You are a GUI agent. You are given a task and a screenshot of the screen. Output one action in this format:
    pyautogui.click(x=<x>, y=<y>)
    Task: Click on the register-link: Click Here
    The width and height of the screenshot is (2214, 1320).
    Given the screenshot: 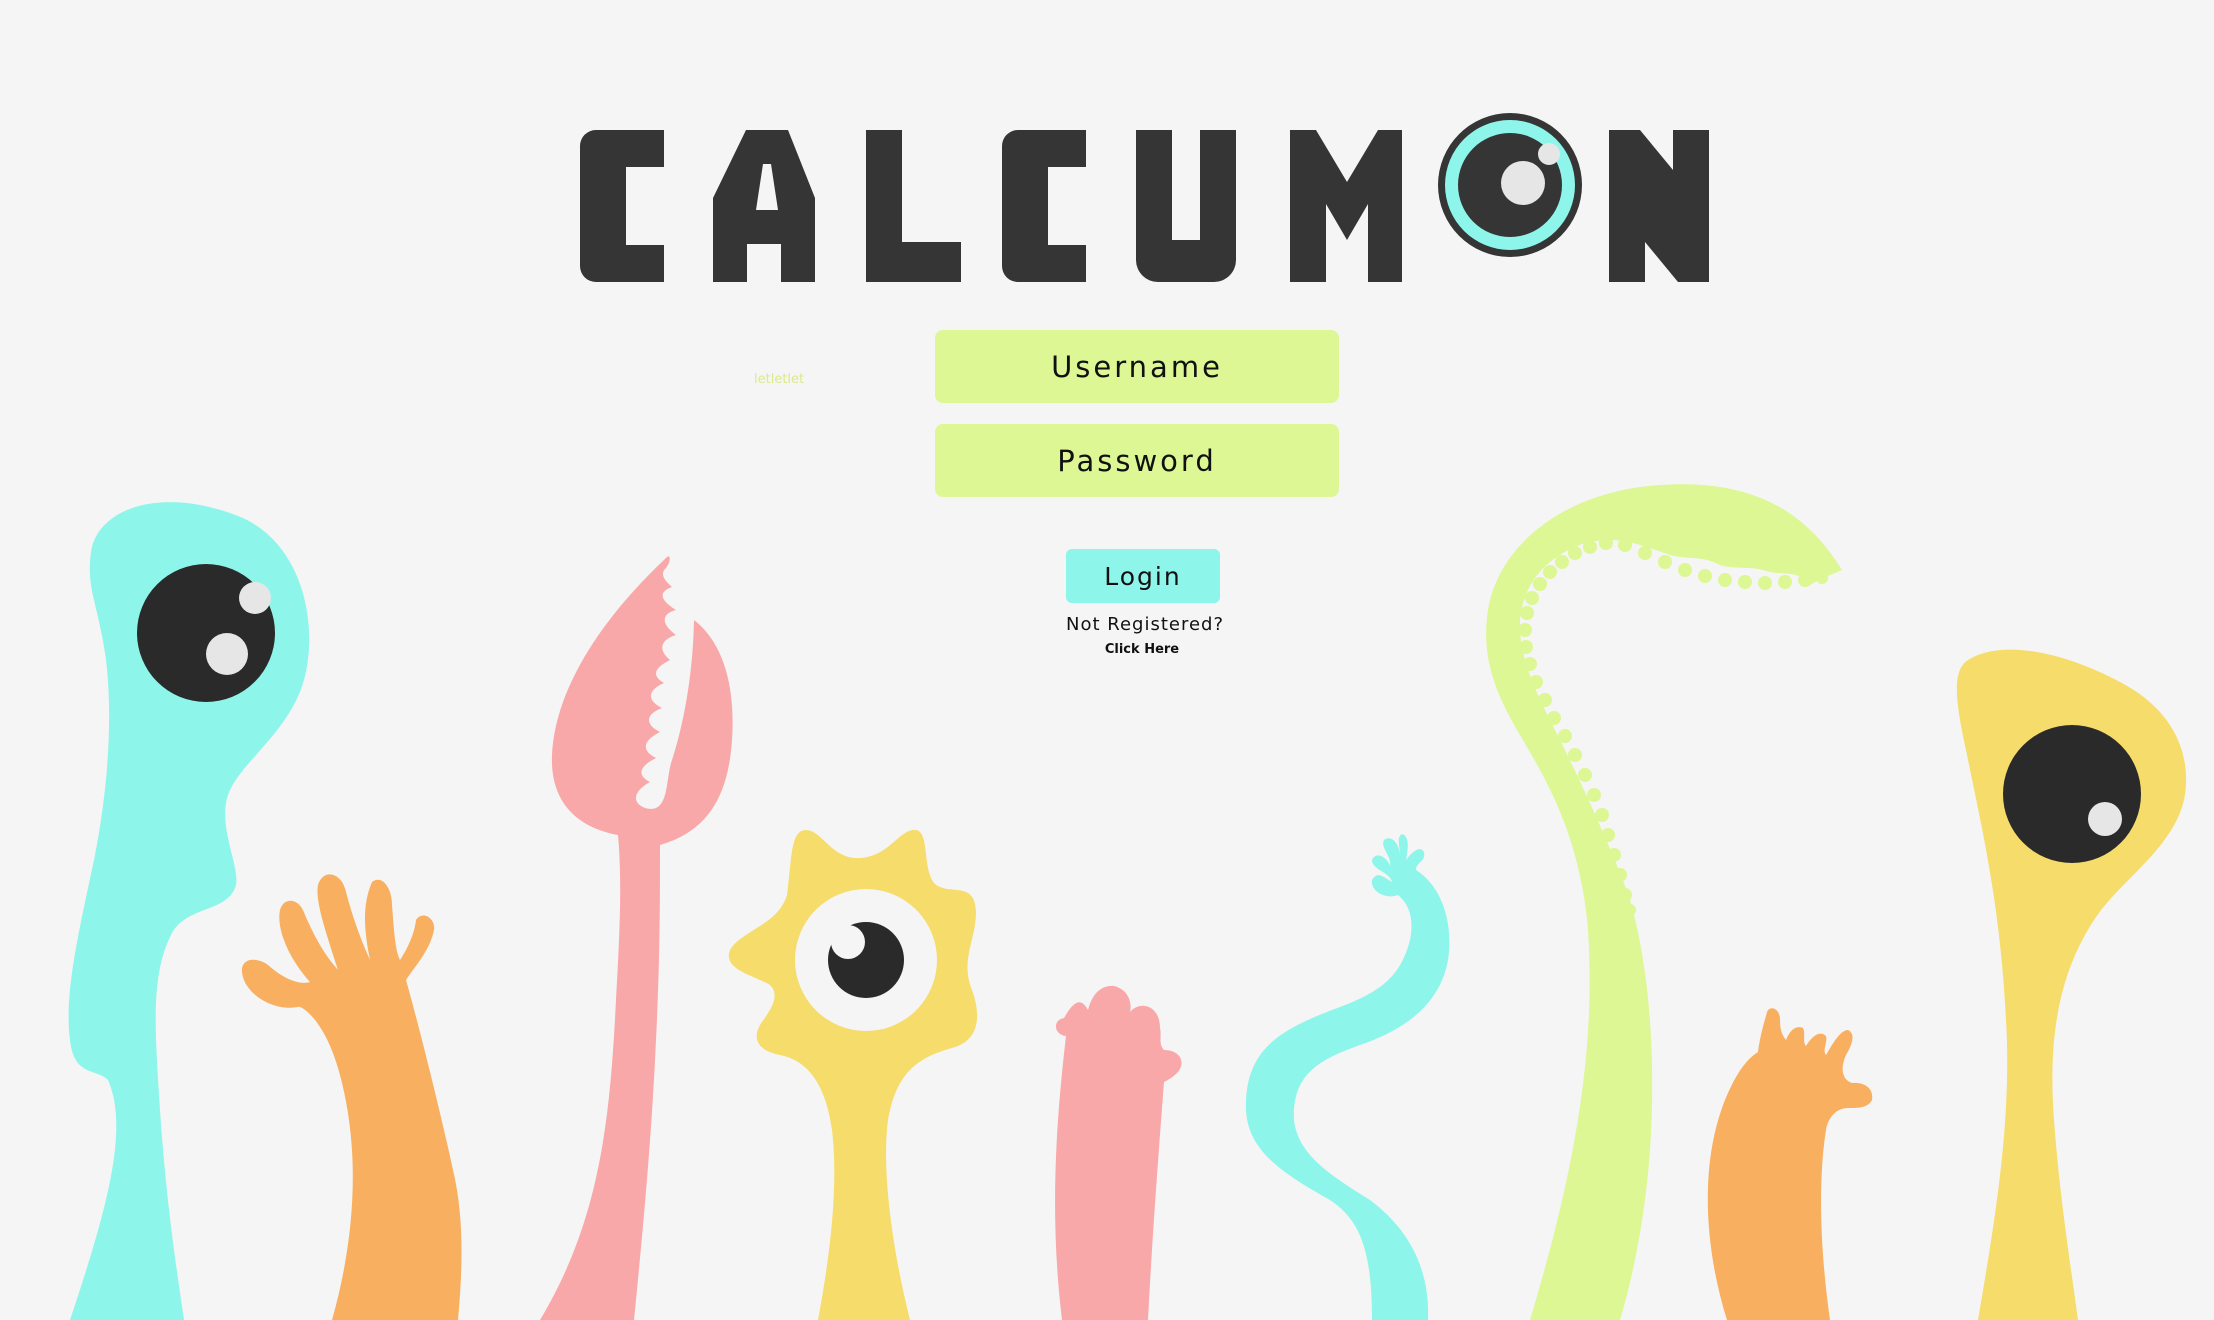 What is the action you would take?
    pyautogui.click(x=1142, y=649)
    